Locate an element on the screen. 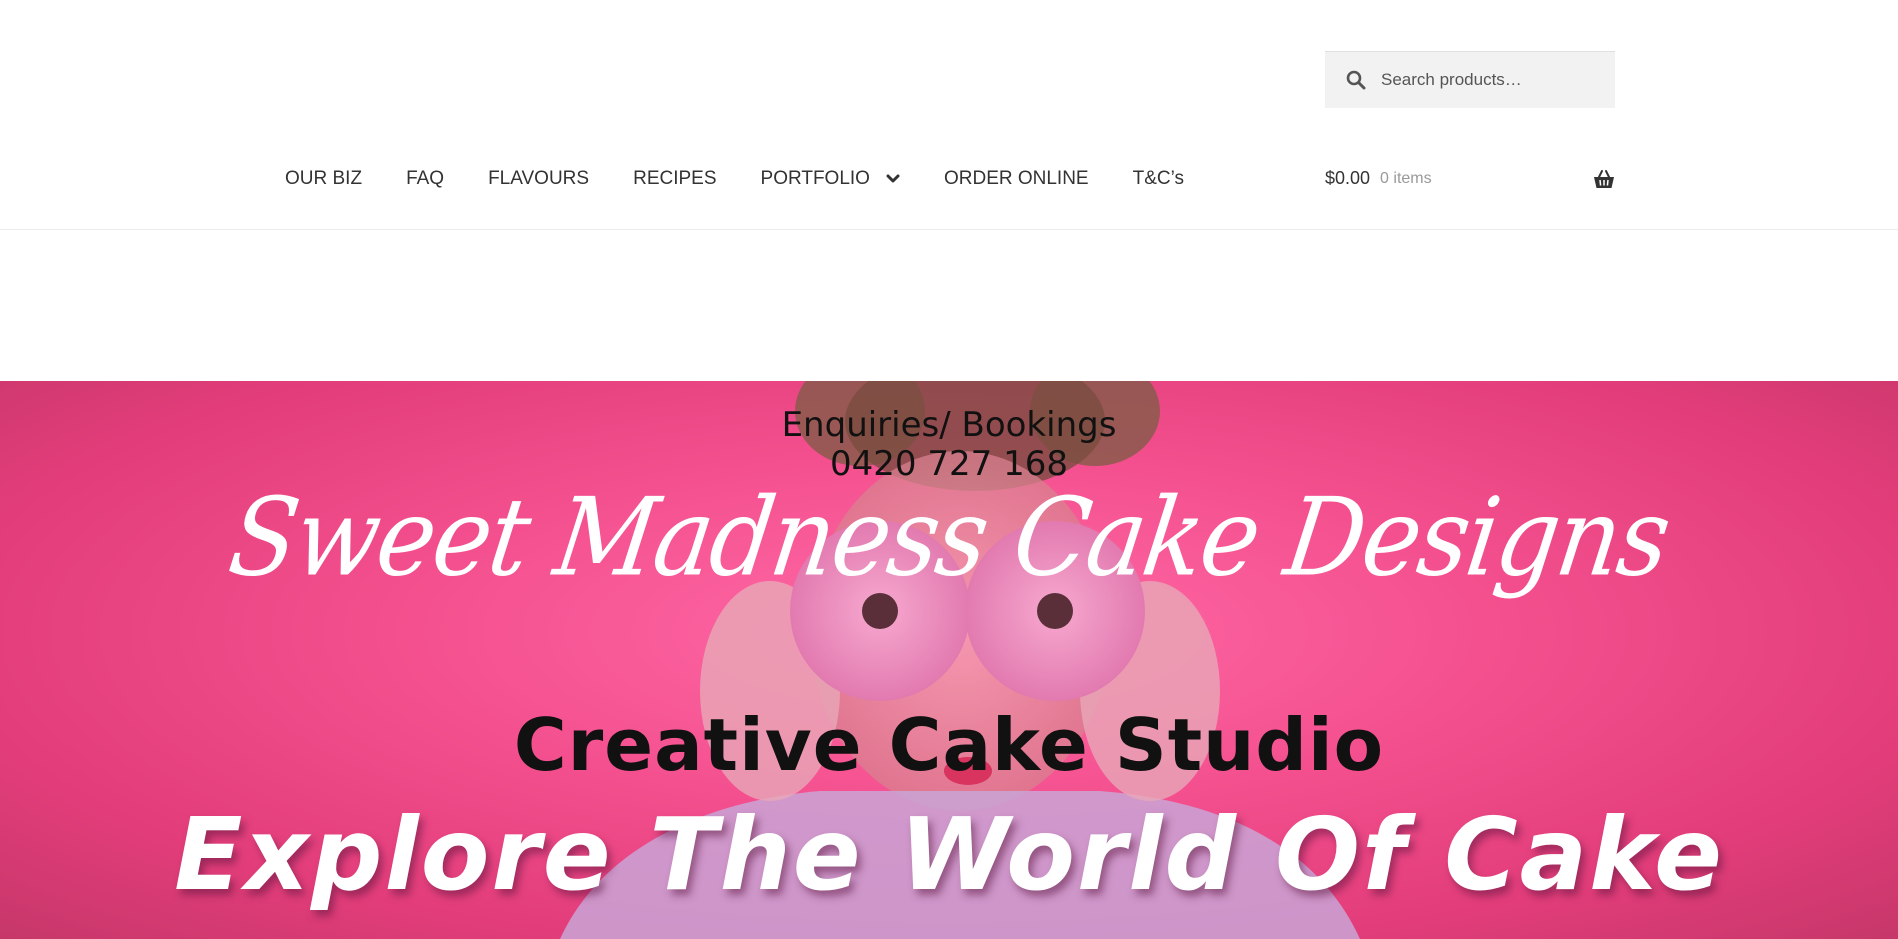 This screenshot has width=1898, height=939. hero-tagline: Explore The World Of Cake is located at coordinates (949, 854).